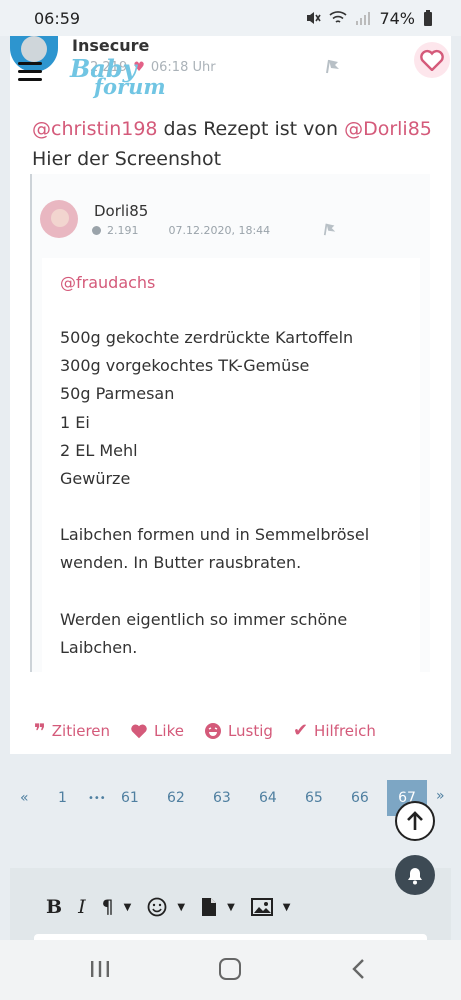  I want to click on quote-report-flag-icon, so click(330, 229).